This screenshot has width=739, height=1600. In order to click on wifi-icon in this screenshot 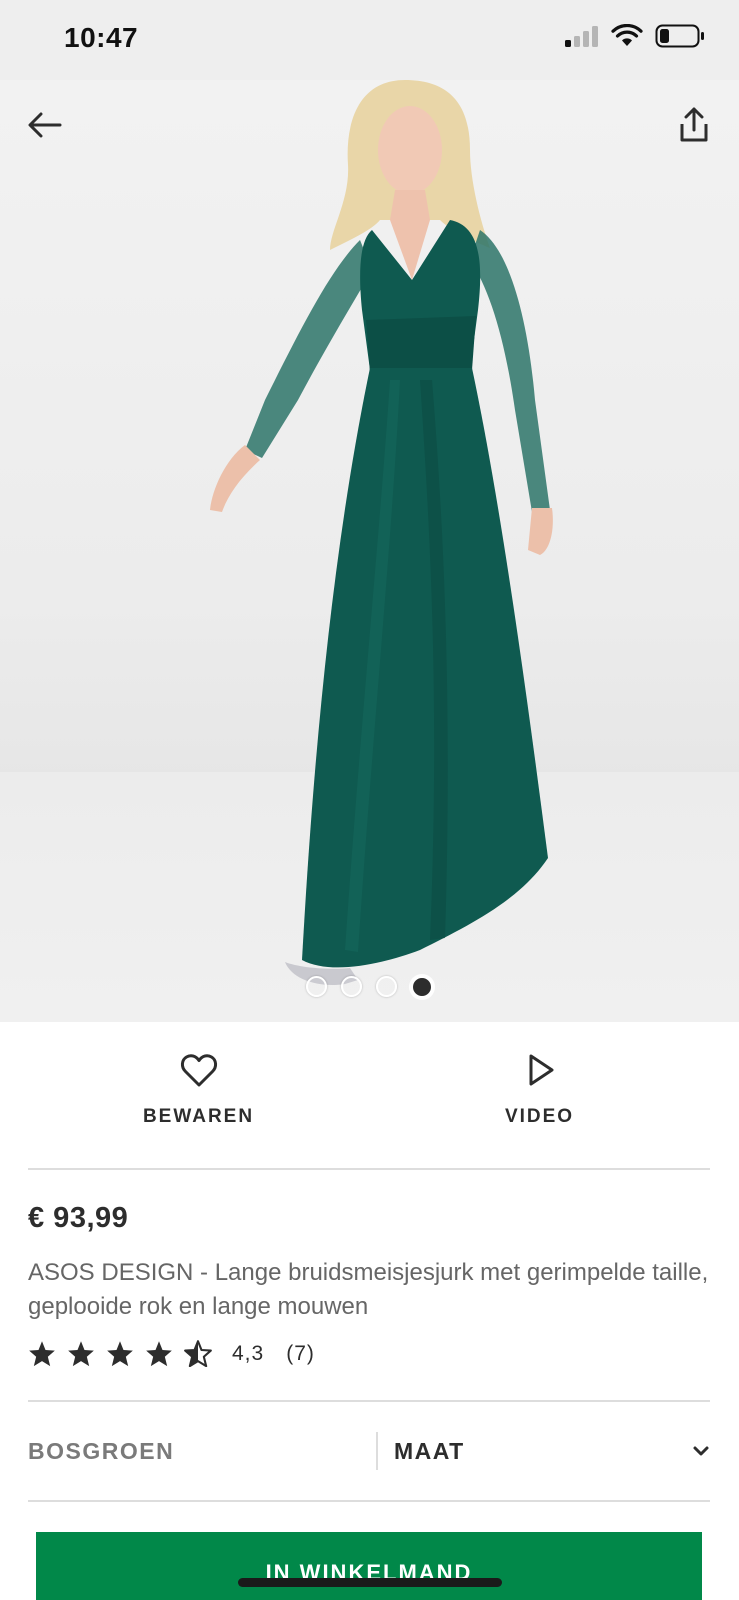, I will do `click(627, 35)`.